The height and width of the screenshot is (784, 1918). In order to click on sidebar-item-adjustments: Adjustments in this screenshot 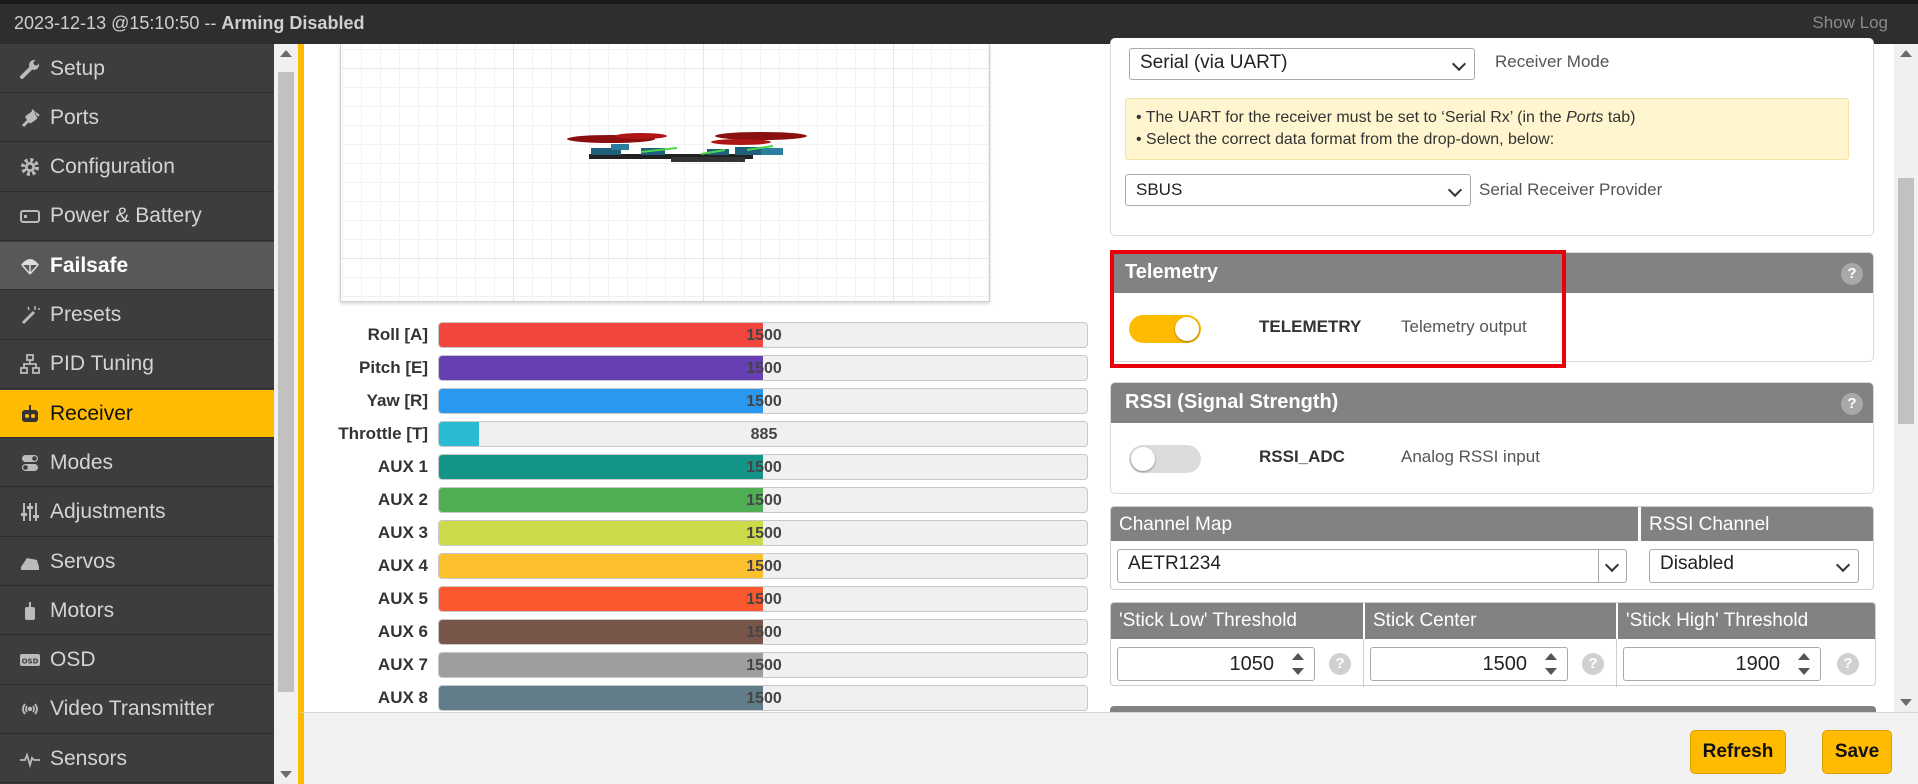, I will do `click(137, 513)`.